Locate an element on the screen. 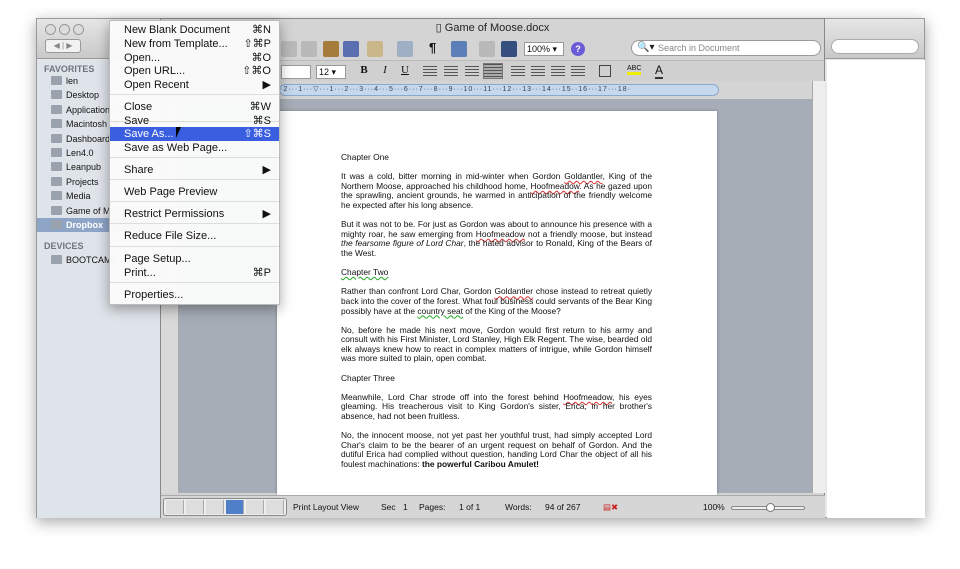  bold-button: B is located at coordinates (364, 70).